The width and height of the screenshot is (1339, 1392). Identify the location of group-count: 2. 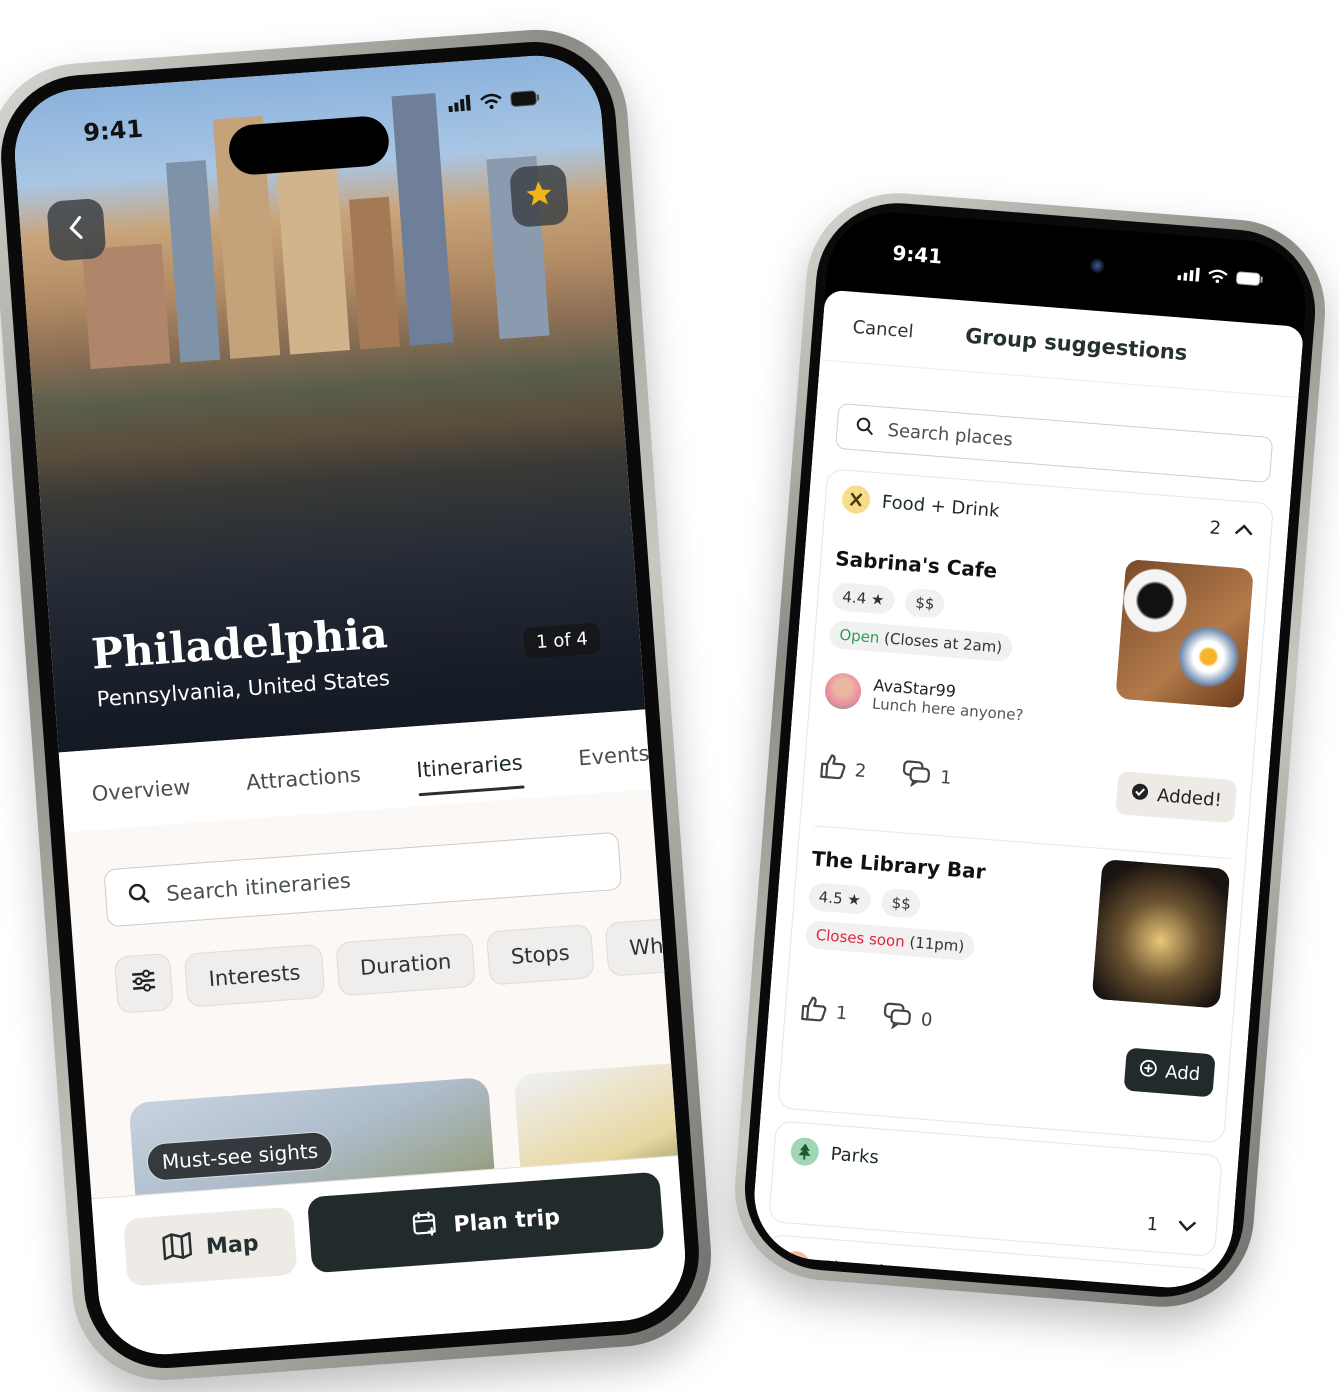
(1215, 527).